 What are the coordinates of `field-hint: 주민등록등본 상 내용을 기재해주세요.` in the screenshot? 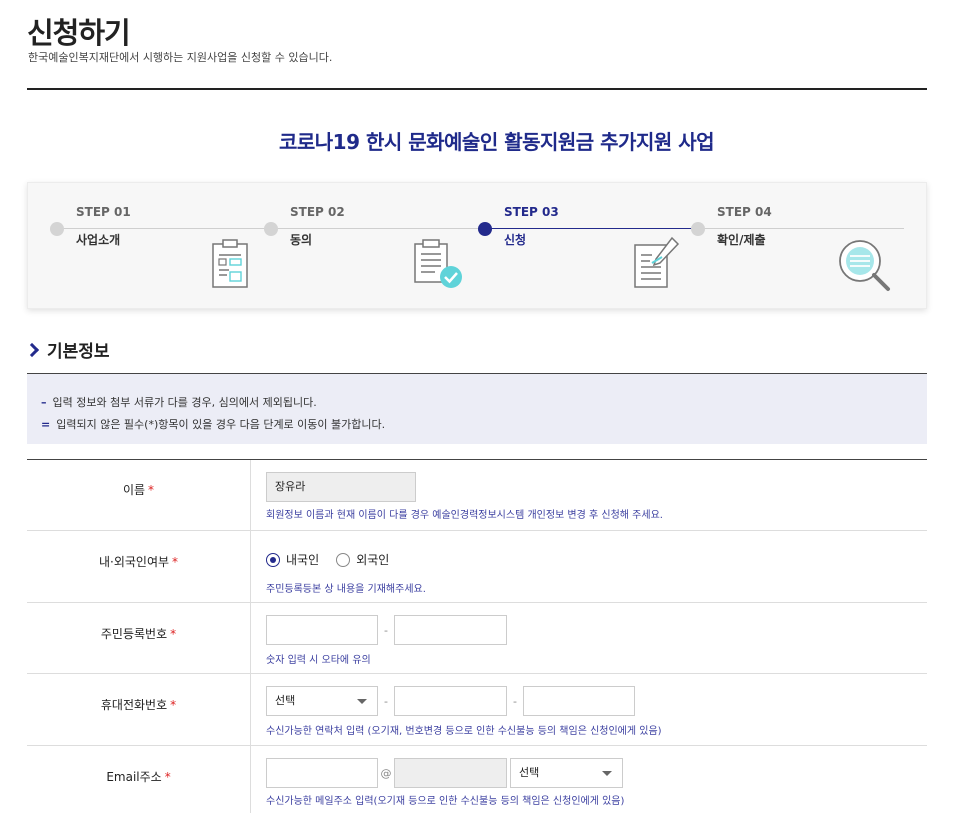 It's located at (346, 589).